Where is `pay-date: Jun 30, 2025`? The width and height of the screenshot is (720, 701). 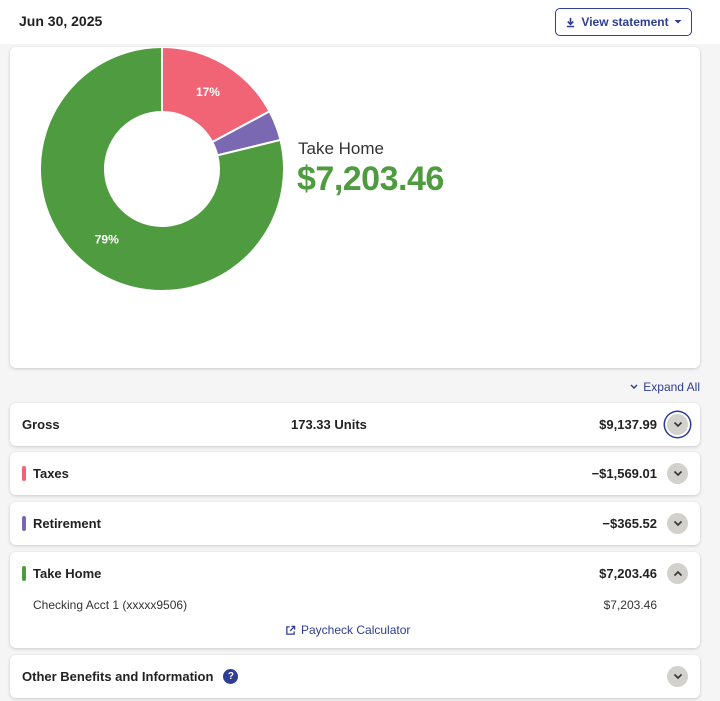
pay-date: Jun 30, 2025 is located at coordinates (61, 21).